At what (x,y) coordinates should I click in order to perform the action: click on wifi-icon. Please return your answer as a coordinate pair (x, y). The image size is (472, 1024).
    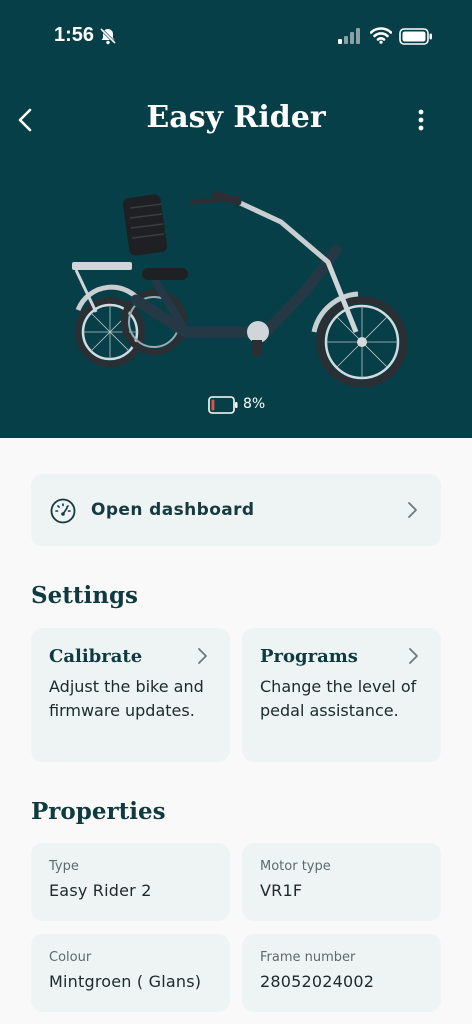
    Looking at the image, I should click on (381, 35).